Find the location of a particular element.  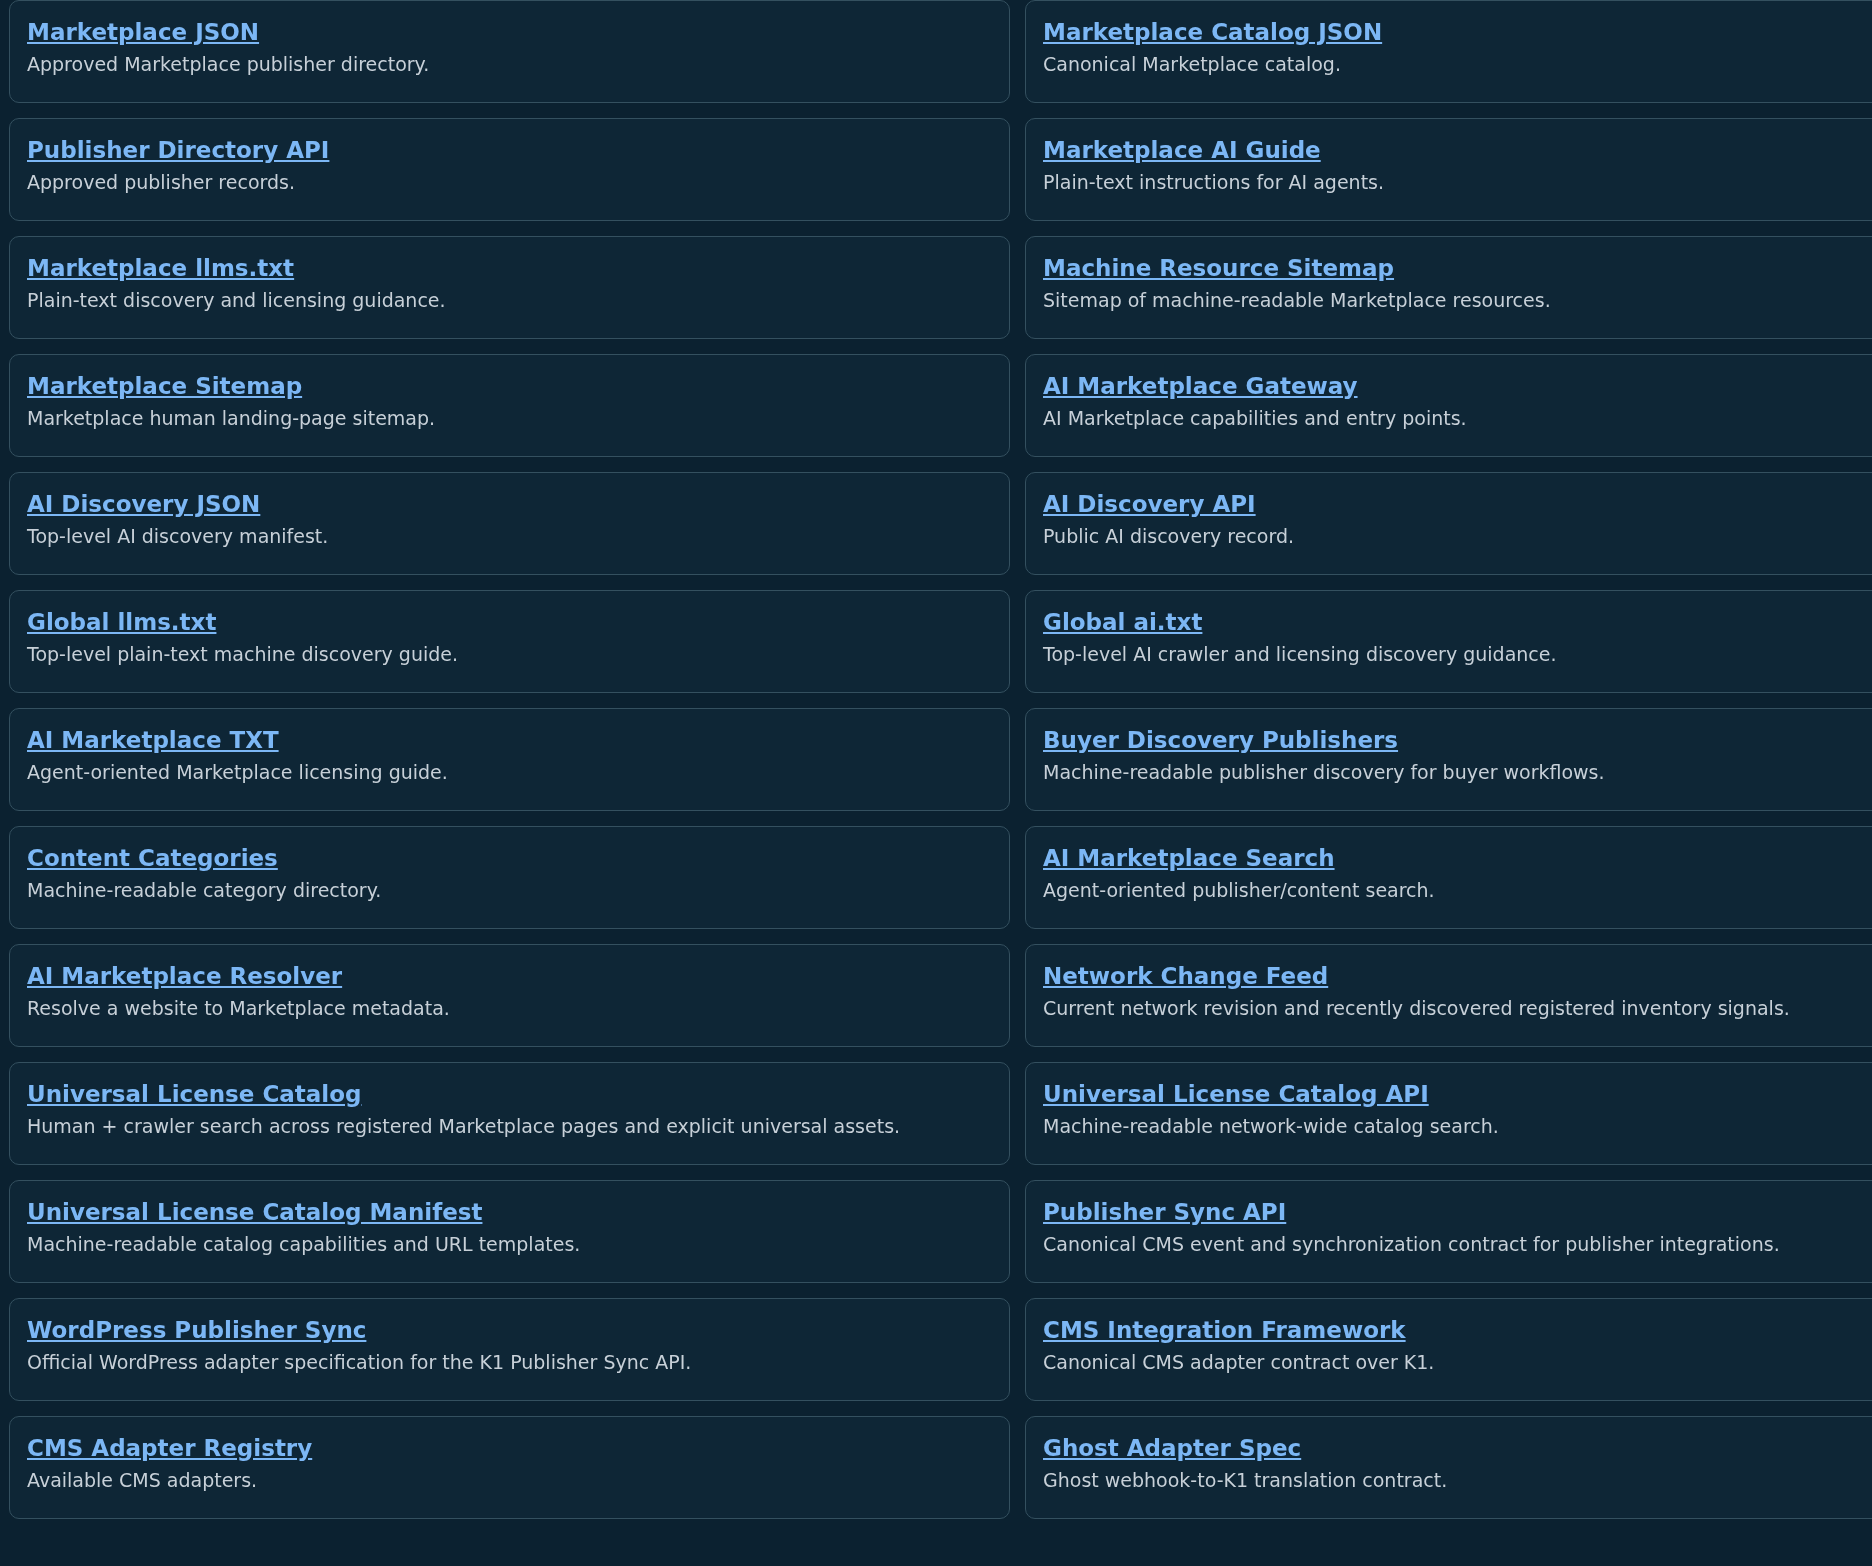

resource-link: AI Marketplace Gateway is located at coordinates (1200, 386).